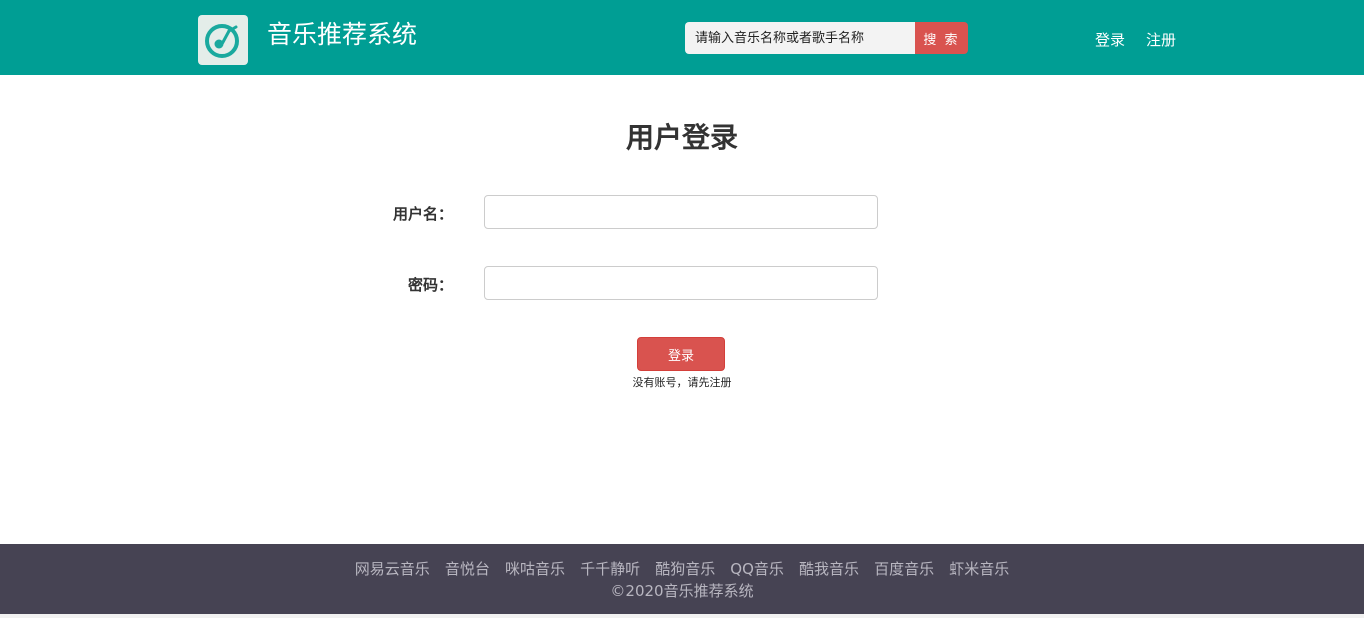  Describe the element at coordinates (467, 569) in the screenshot. I see `footer-link-yinyuetai: 音悦台` at that location.